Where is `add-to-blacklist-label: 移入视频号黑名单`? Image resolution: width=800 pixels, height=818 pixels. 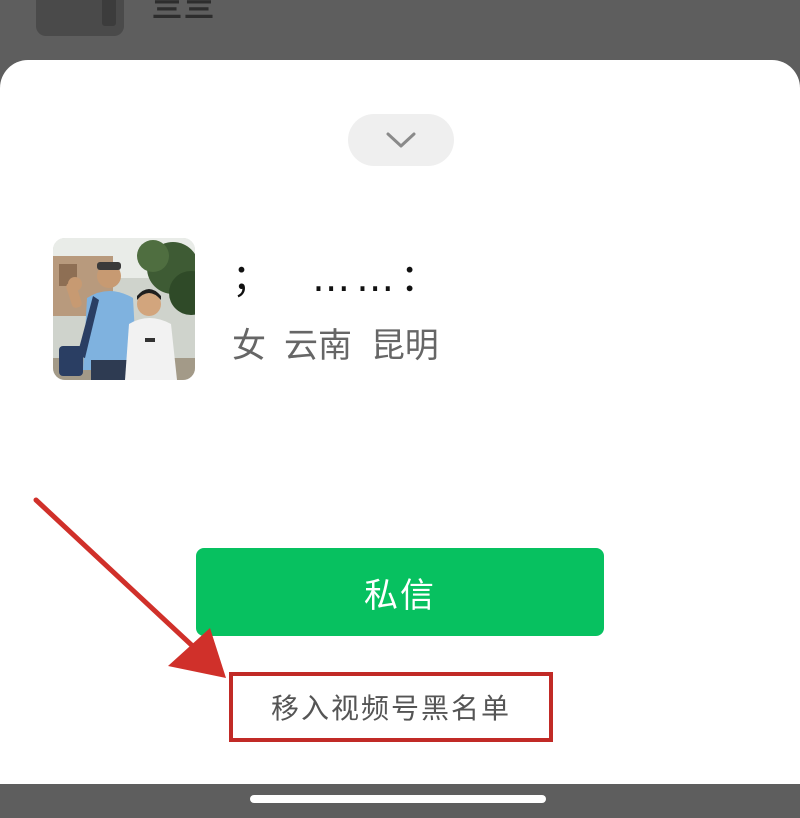 add-to-blacklist-label: 移入视频号黑名单 is located at coordinates (390, 708).